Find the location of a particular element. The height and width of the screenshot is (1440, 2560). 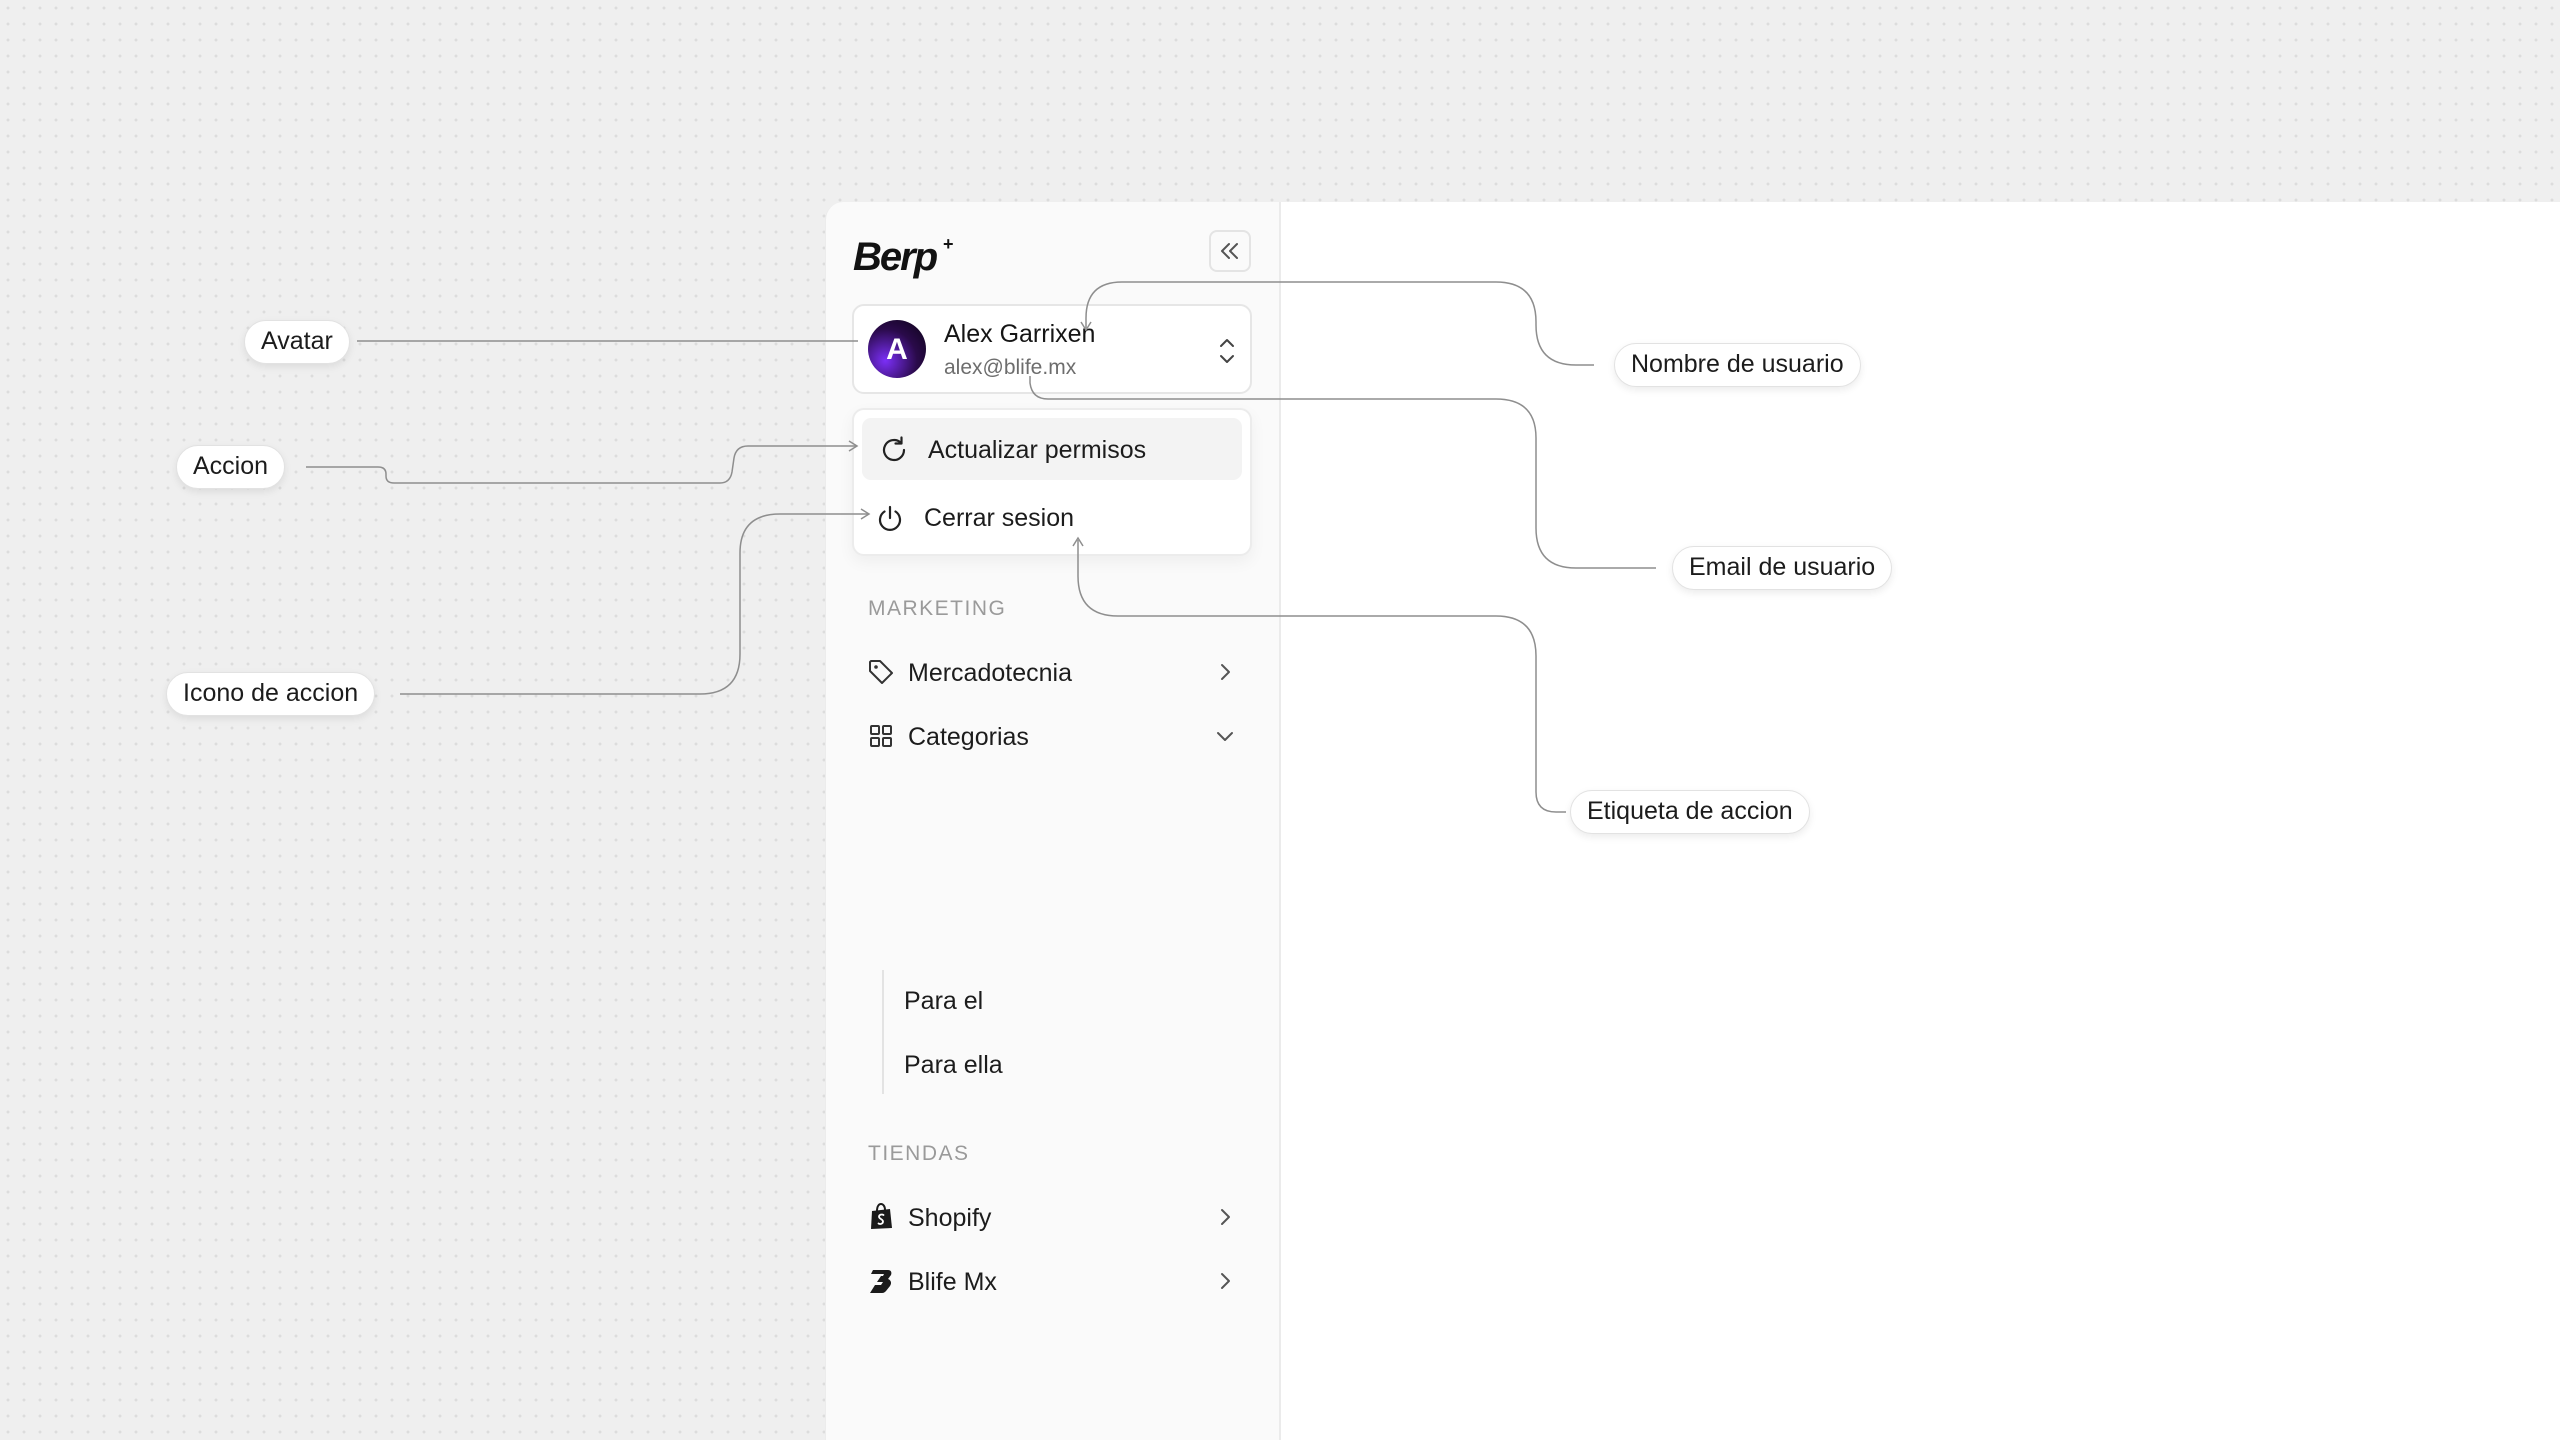

annotation-icono-de-accion: Icono de accion is located at coordinates (271, 694).